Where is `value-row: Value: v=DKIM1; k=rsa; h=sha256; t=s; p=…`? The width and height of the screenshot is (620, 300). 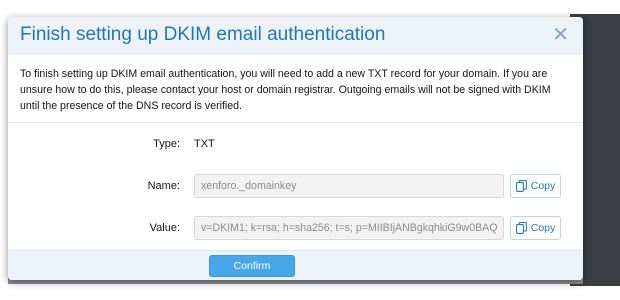
value-row: Value: v=DKIM1; k=rsa; h=sha256; t=s; p=… is located at coordinates (295, 228).